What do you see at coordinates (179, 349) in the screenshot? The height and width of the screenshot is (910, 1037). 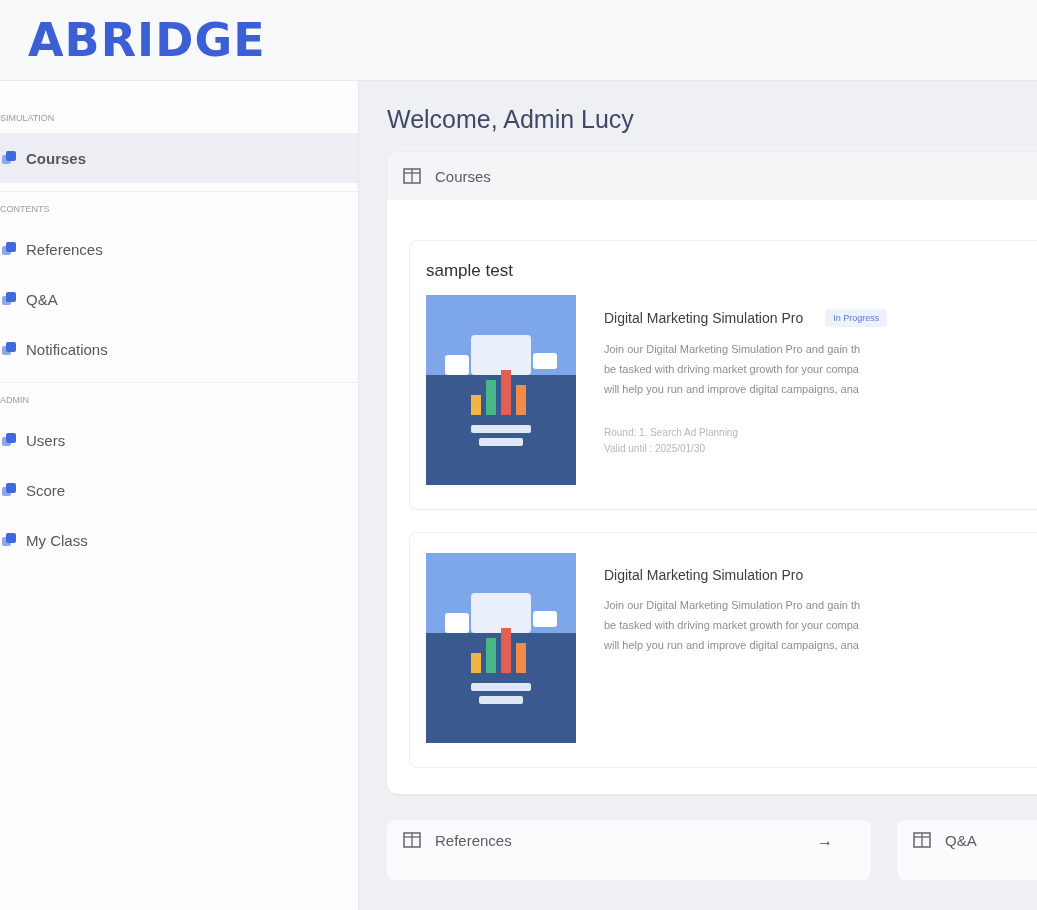 I see `sidebar-item: Notifications` at bounding box center [179, 349].